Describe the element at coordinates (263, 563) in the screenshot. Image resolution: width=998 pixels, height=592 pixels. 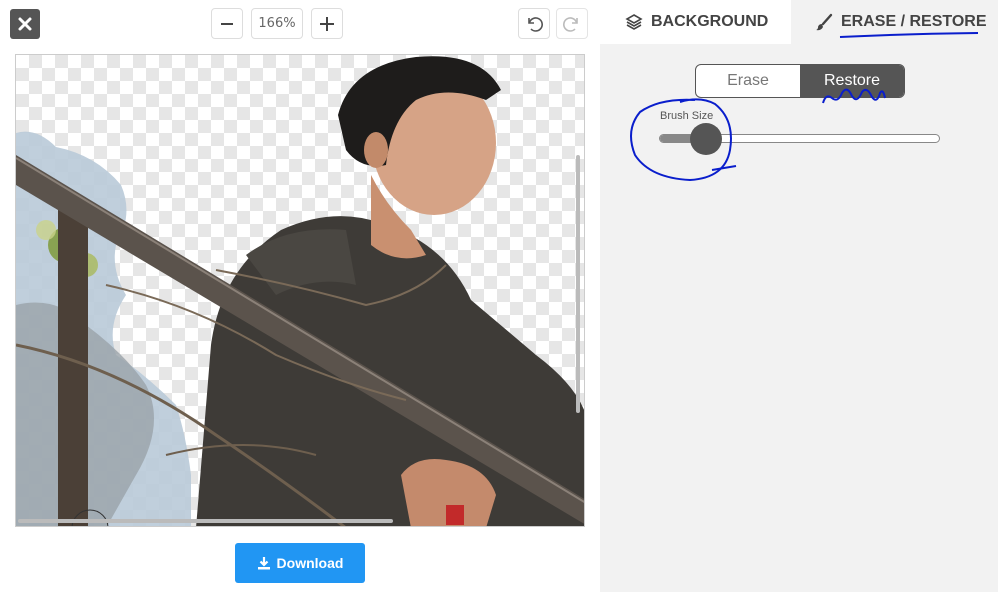
I see `download-icon` at that location.